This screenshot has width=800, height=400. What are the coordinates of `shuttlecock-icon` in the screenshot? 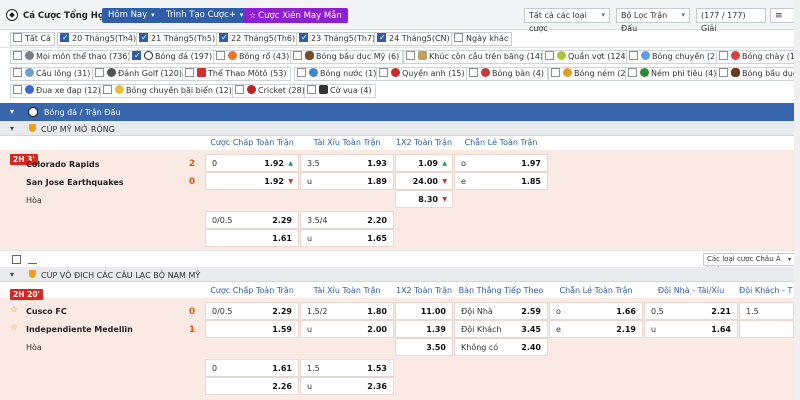 It's located at (29, 72).